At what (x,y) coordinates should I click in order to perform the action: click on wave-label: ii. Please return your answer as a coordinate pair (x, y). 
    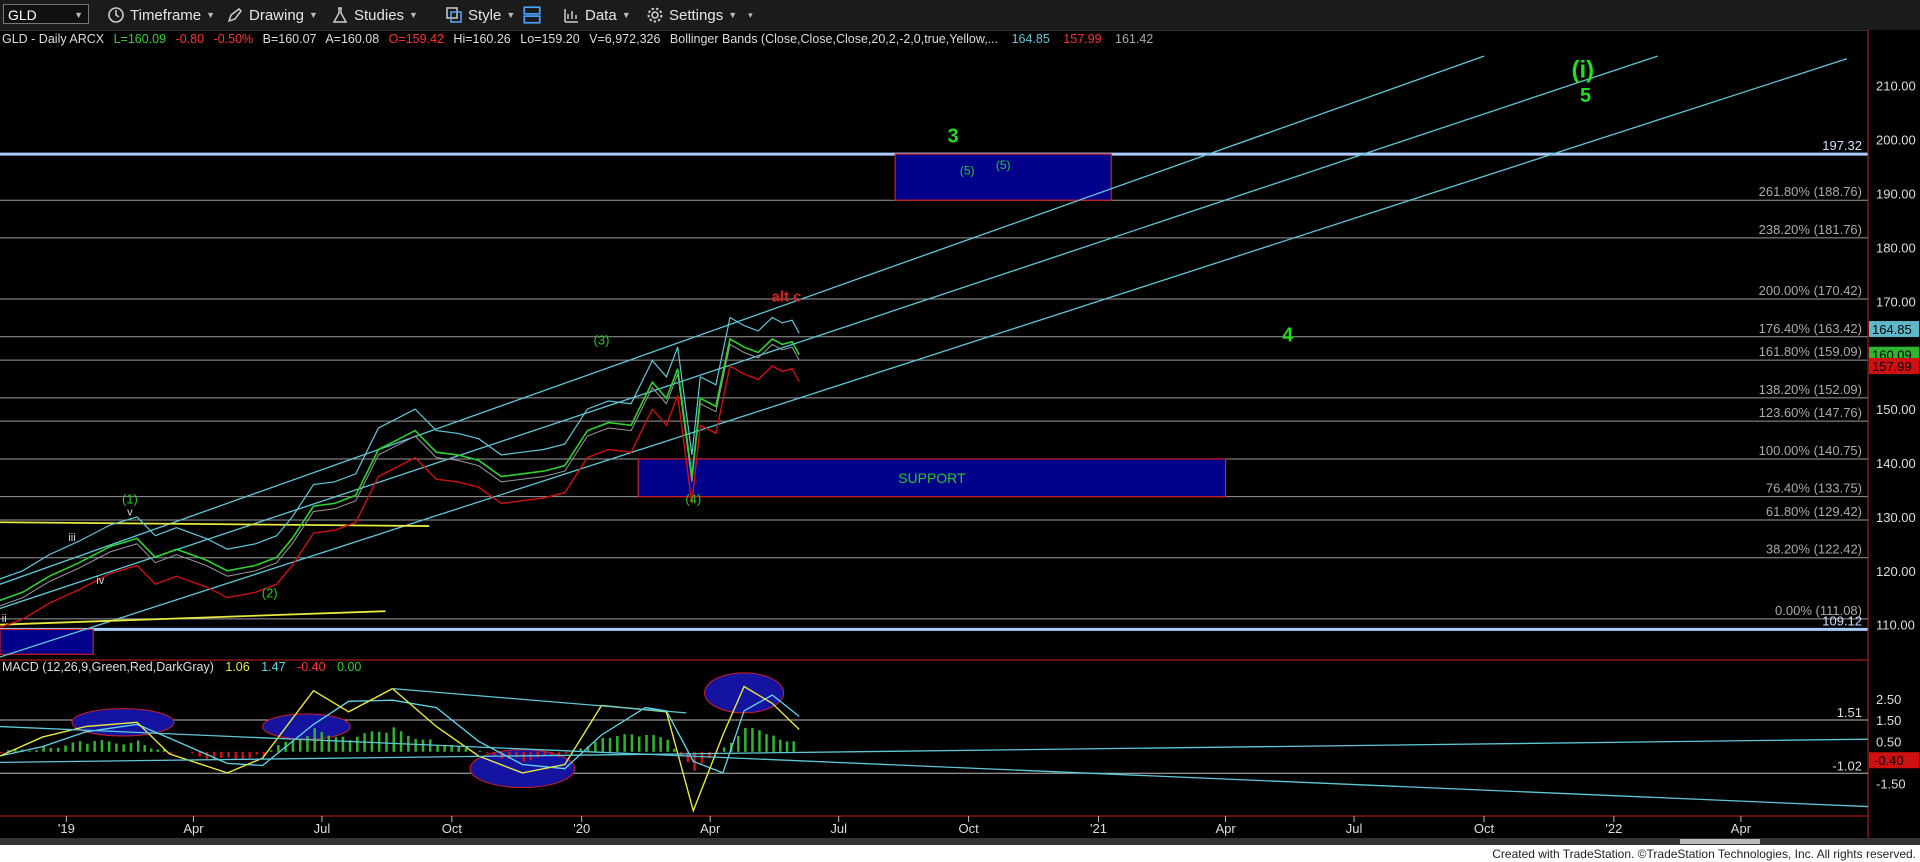
    Looking at the image, I should click on (4, 619).